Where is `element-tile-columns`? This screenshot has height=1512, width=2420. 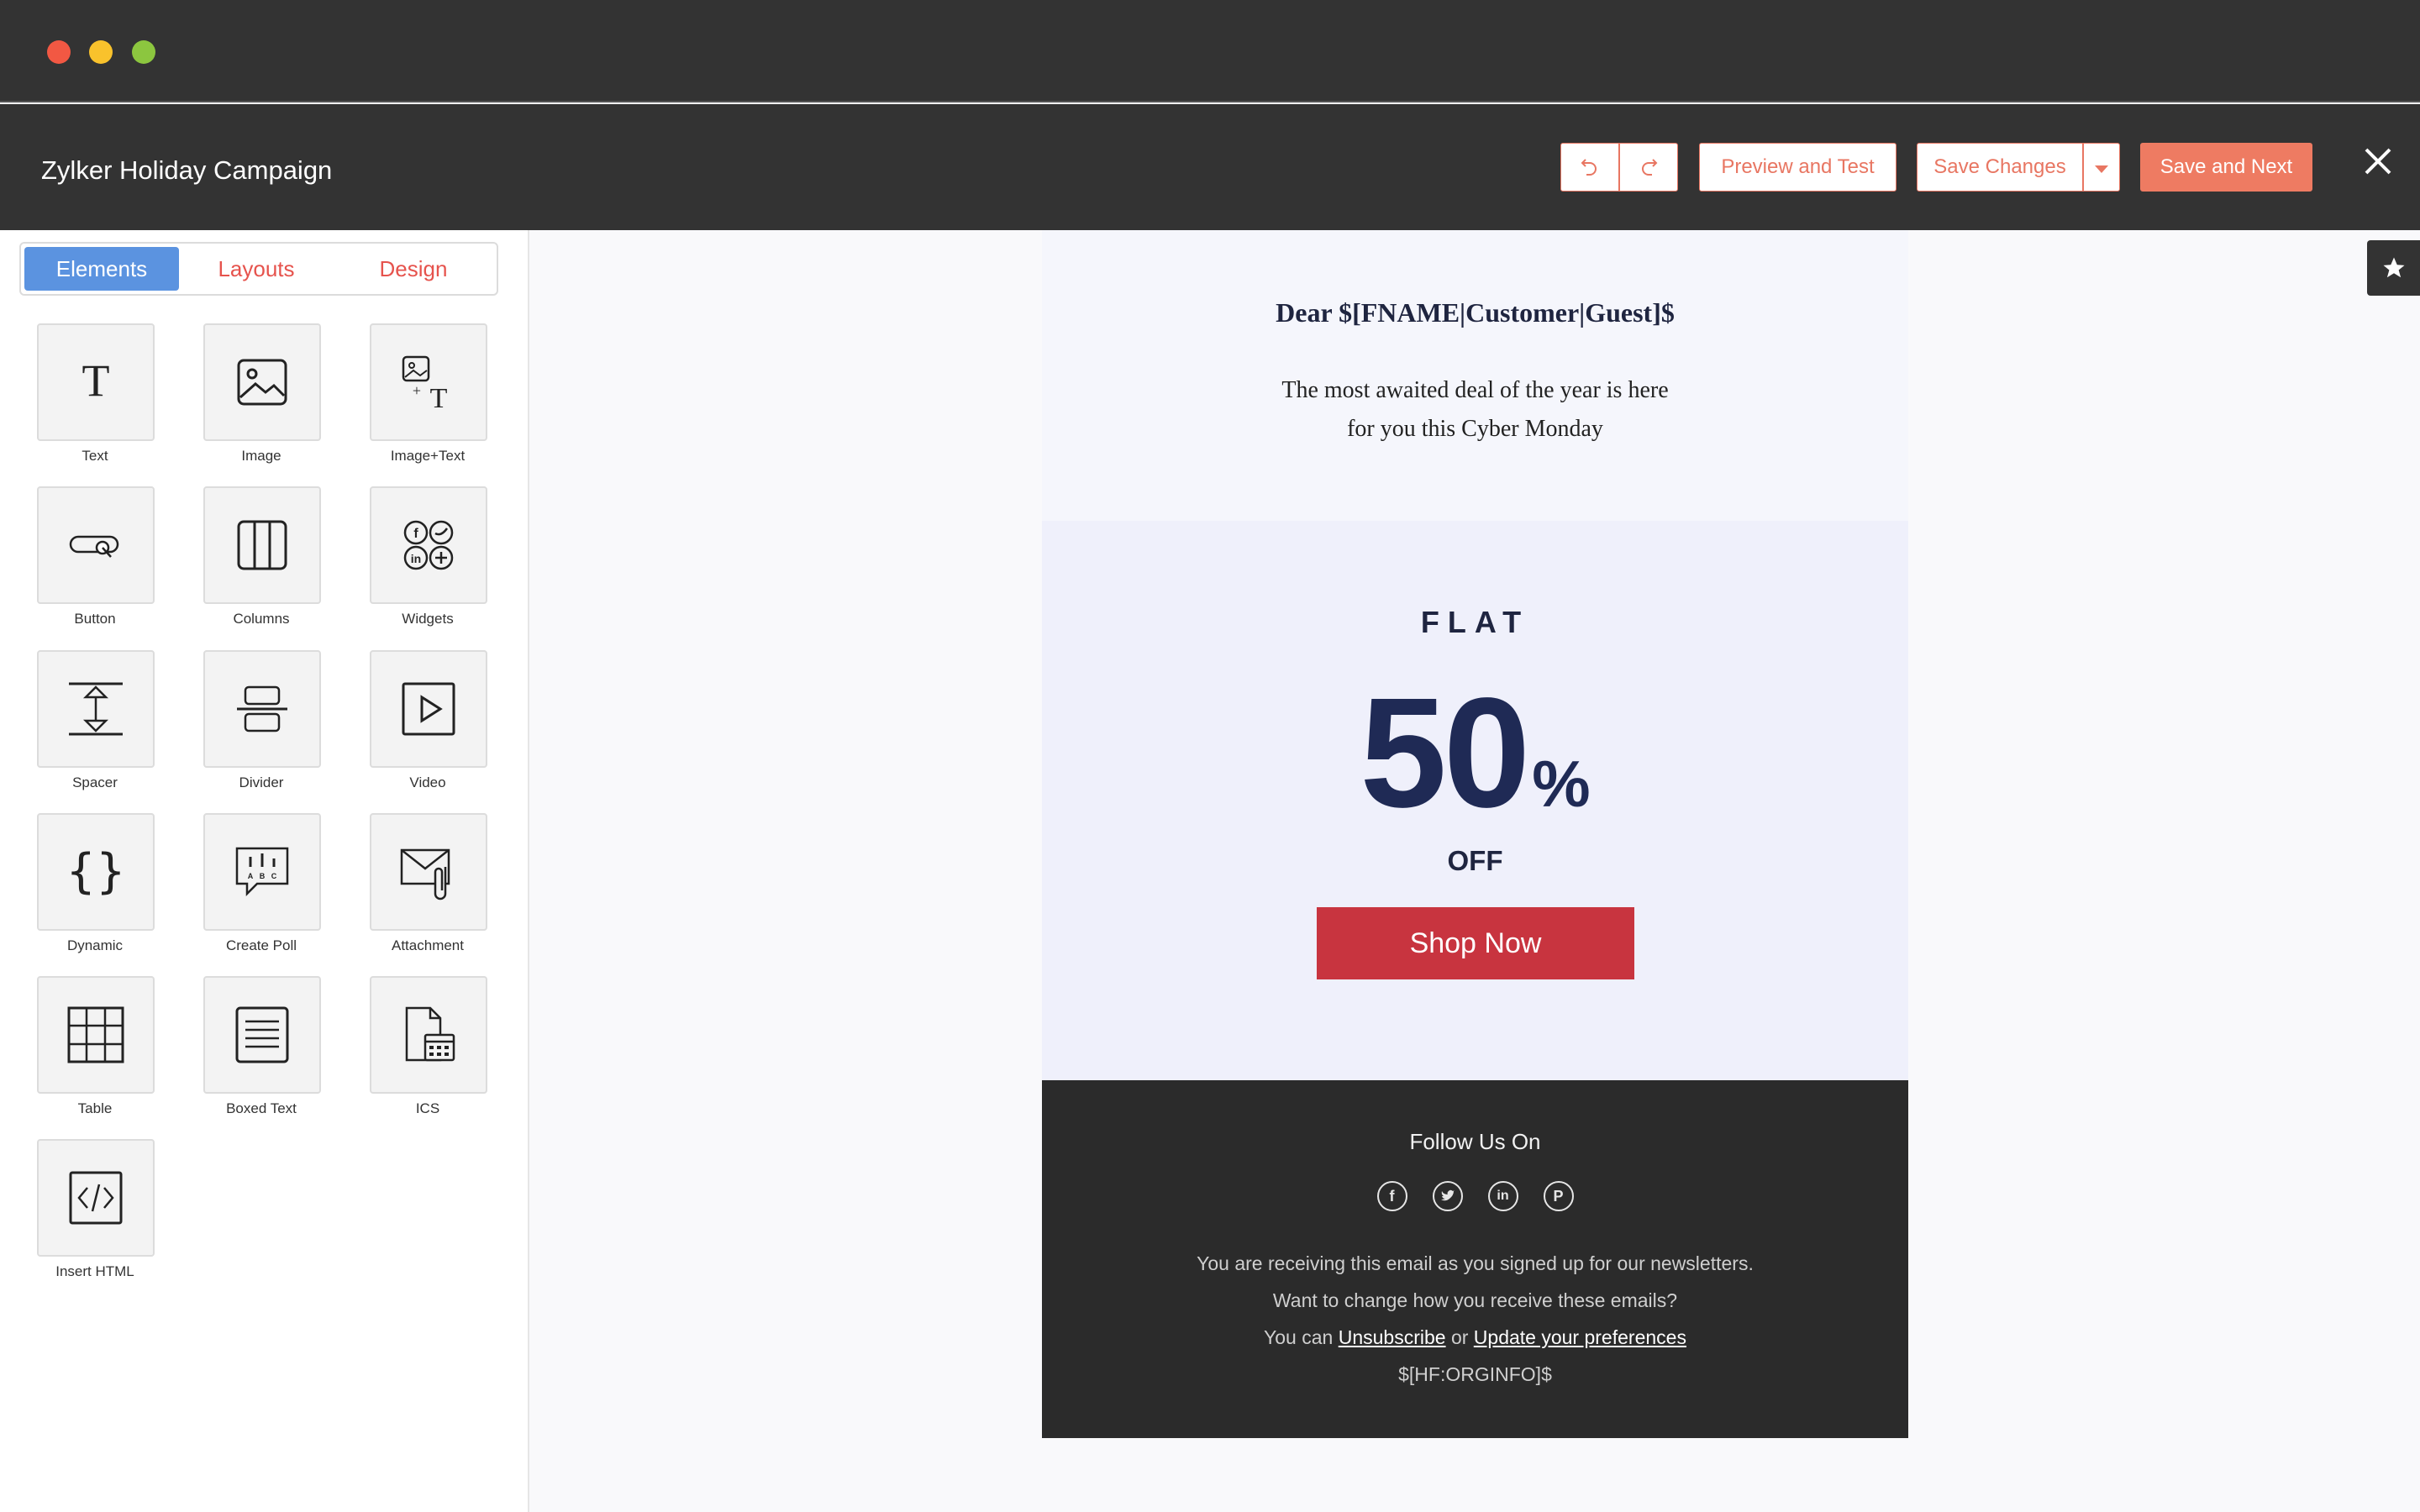 element-tile-columns is located at coordinates (262, 545).